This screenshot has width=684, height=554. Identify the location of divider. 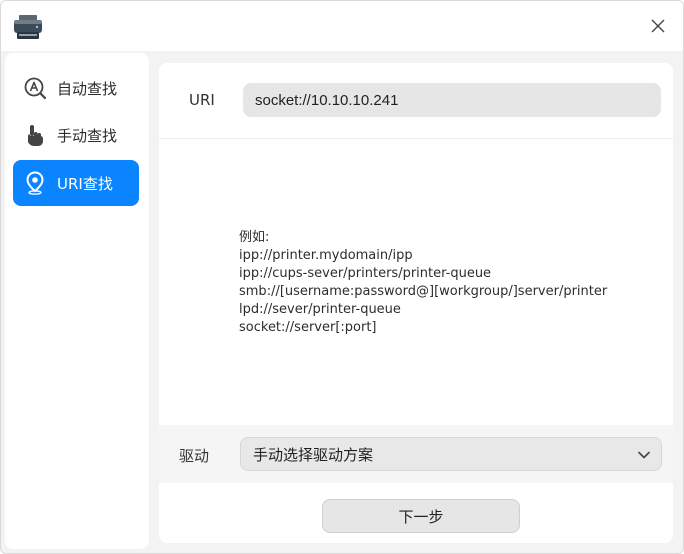
(416, 138).